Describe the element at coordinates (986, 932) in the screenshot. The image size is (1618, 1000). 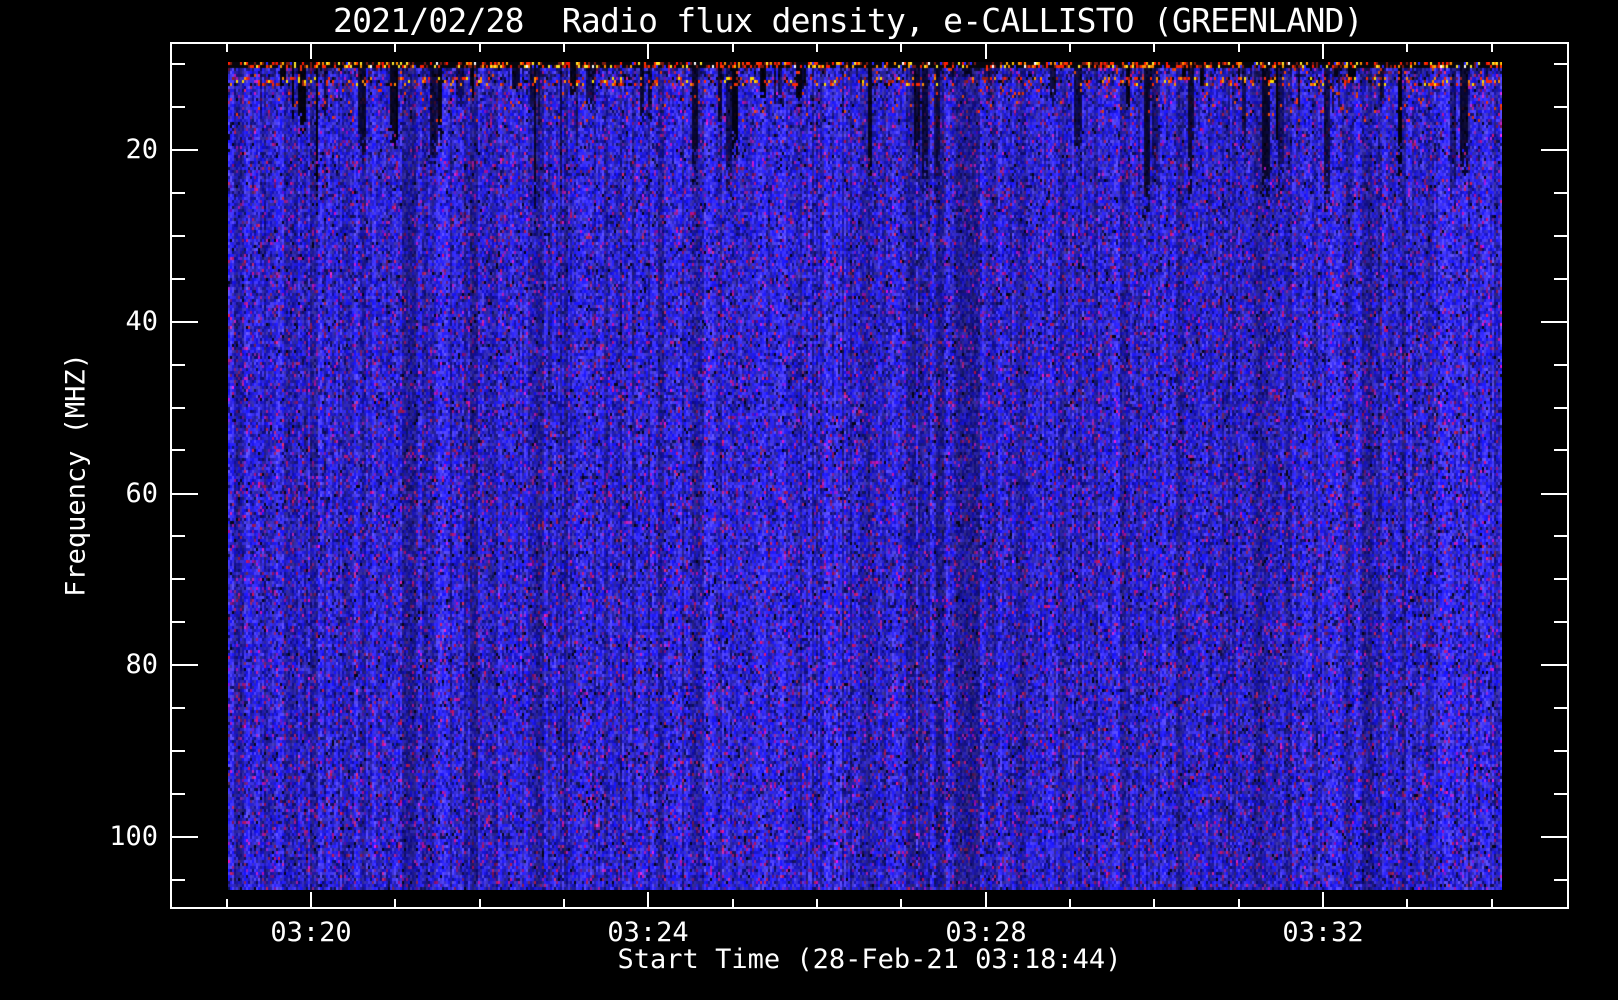
I see `x-tick-label: 03:28` at that location.